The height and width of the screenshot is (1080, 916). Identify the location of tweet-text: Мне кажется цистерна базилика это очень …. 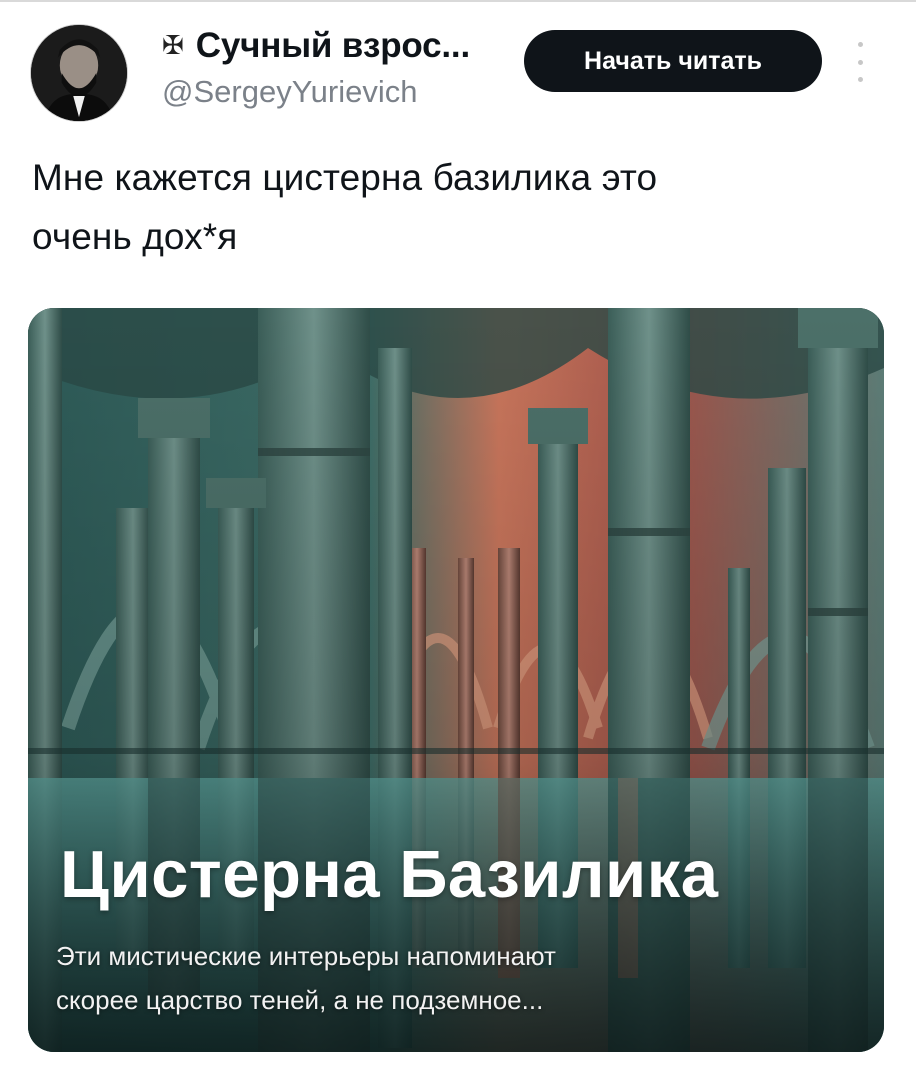
(462, 207).